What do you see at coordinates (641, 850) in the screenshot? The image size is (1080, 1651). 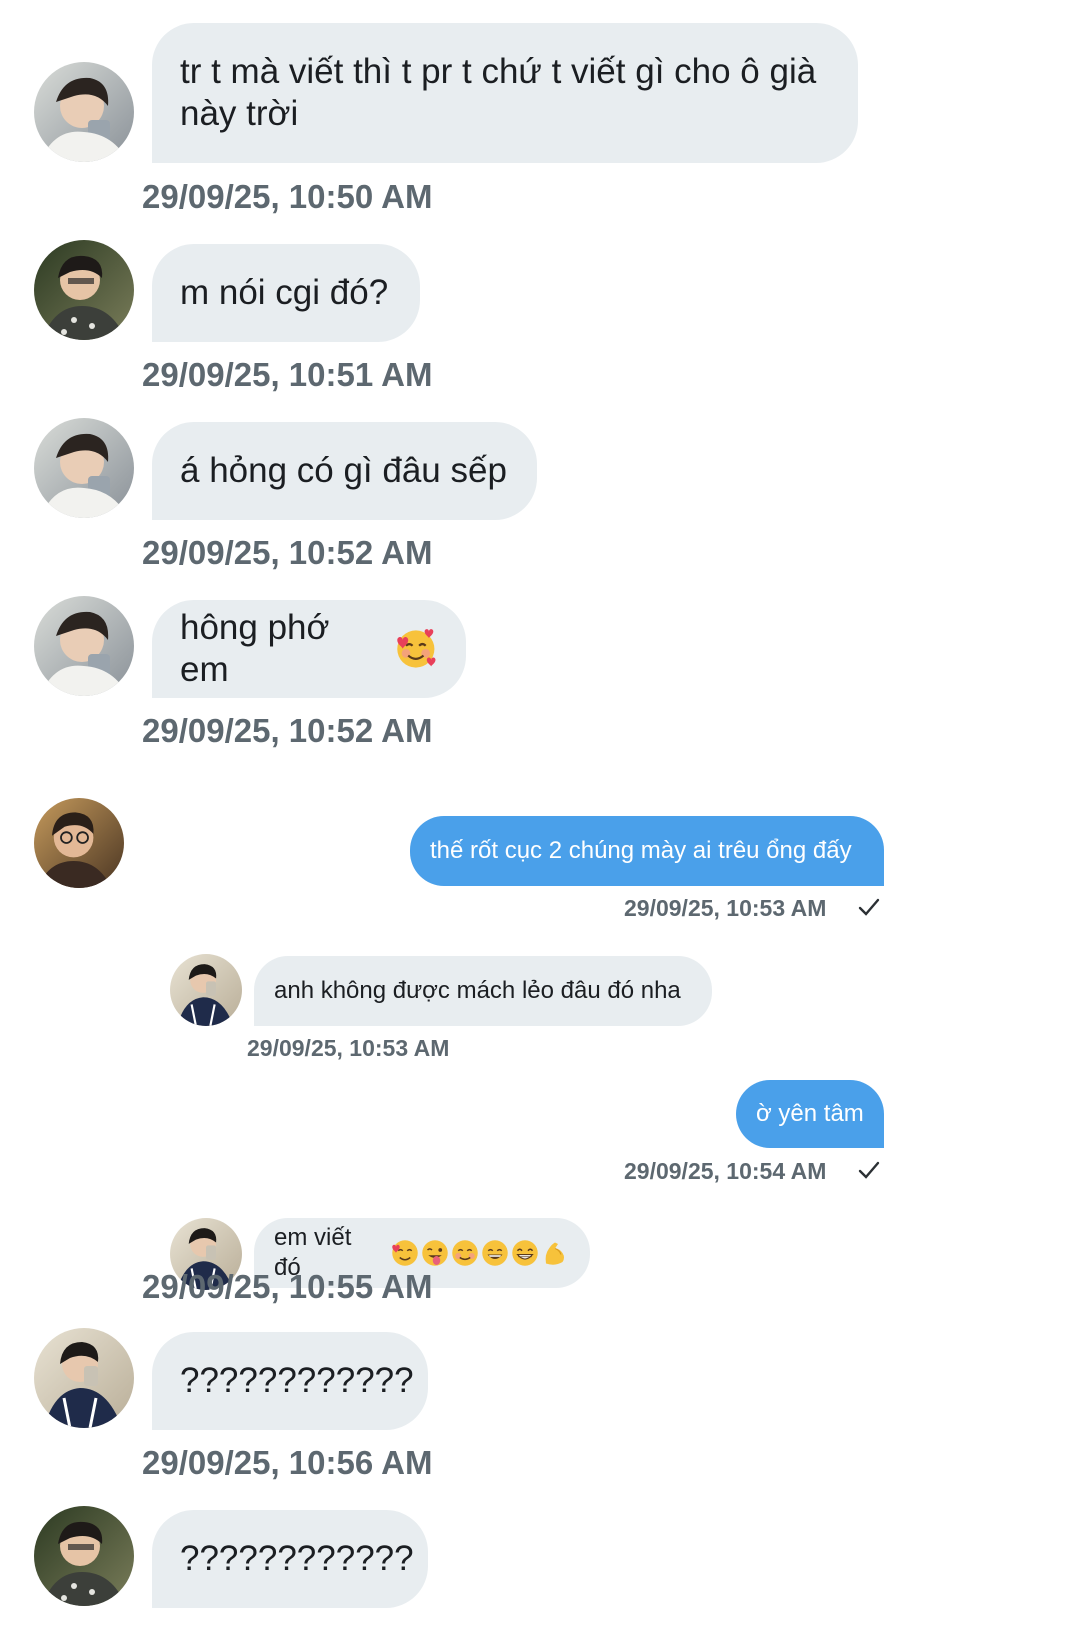 I see `message-text: thế rốt cục 2 chúng mày ai trêu ổng đấy` at bounding box center [641, 850].